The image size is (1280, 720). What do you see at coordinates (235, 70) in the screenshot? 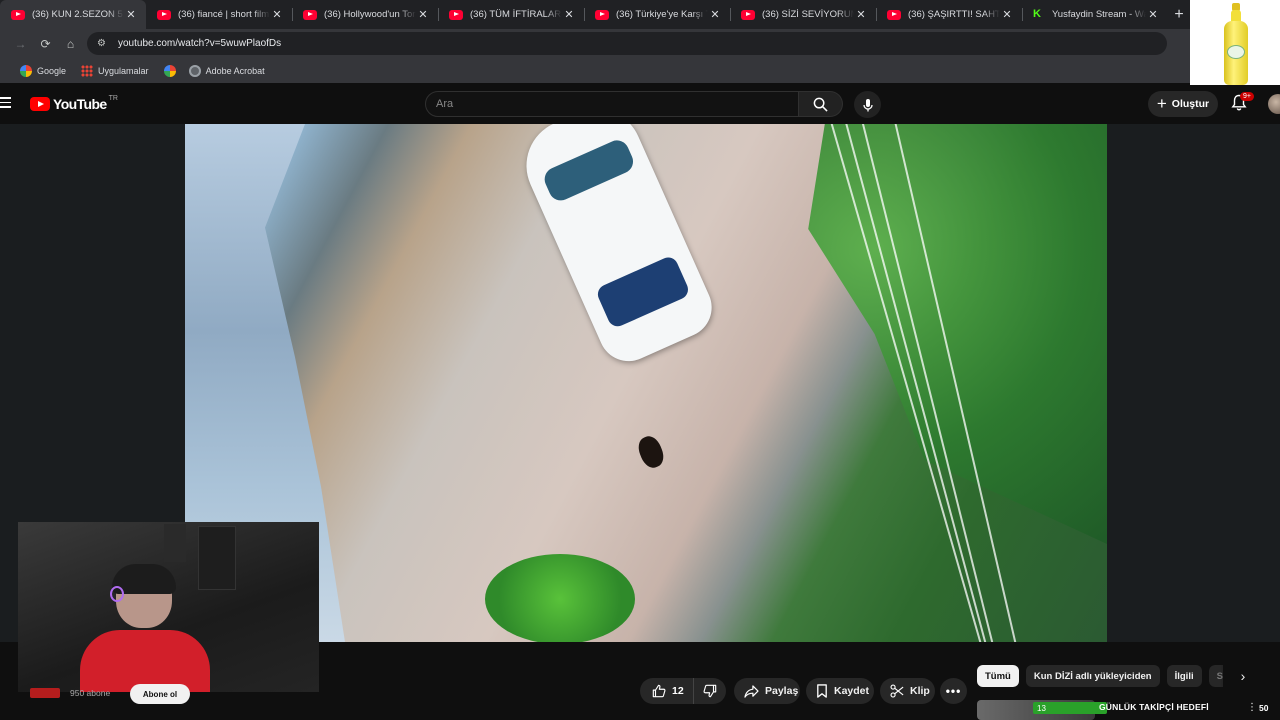
I see `bookmark-label: Adobe Acrobat` at bounding box center [235, 70].